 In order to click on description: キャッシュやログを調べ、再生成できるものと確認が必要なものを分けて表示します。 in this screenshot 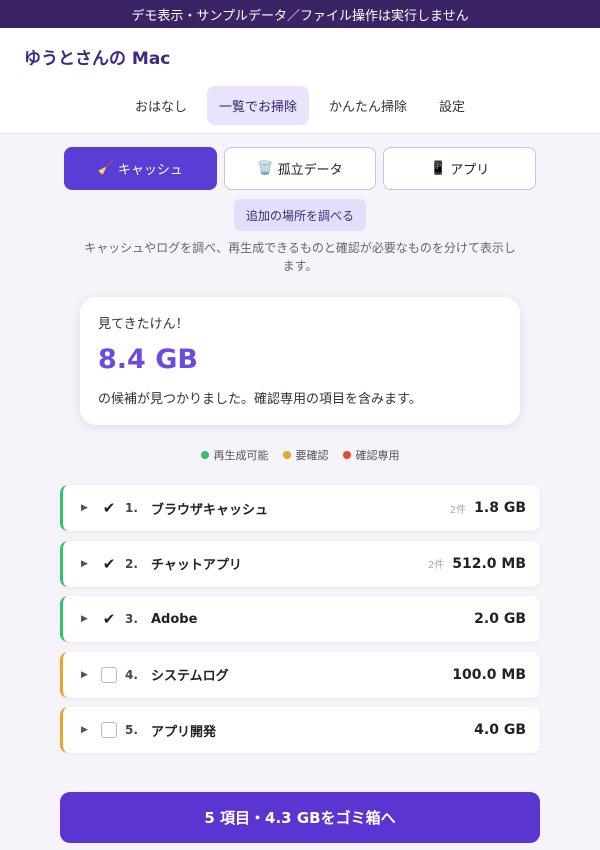, I will do `click(300, 257)`.